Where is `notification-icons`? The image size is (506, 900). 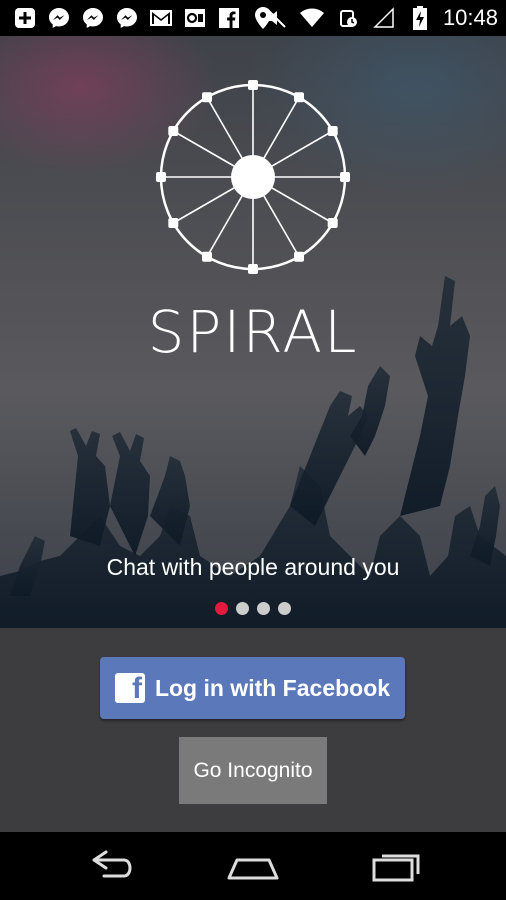 notification-icons is located at coordinates (144, 18).